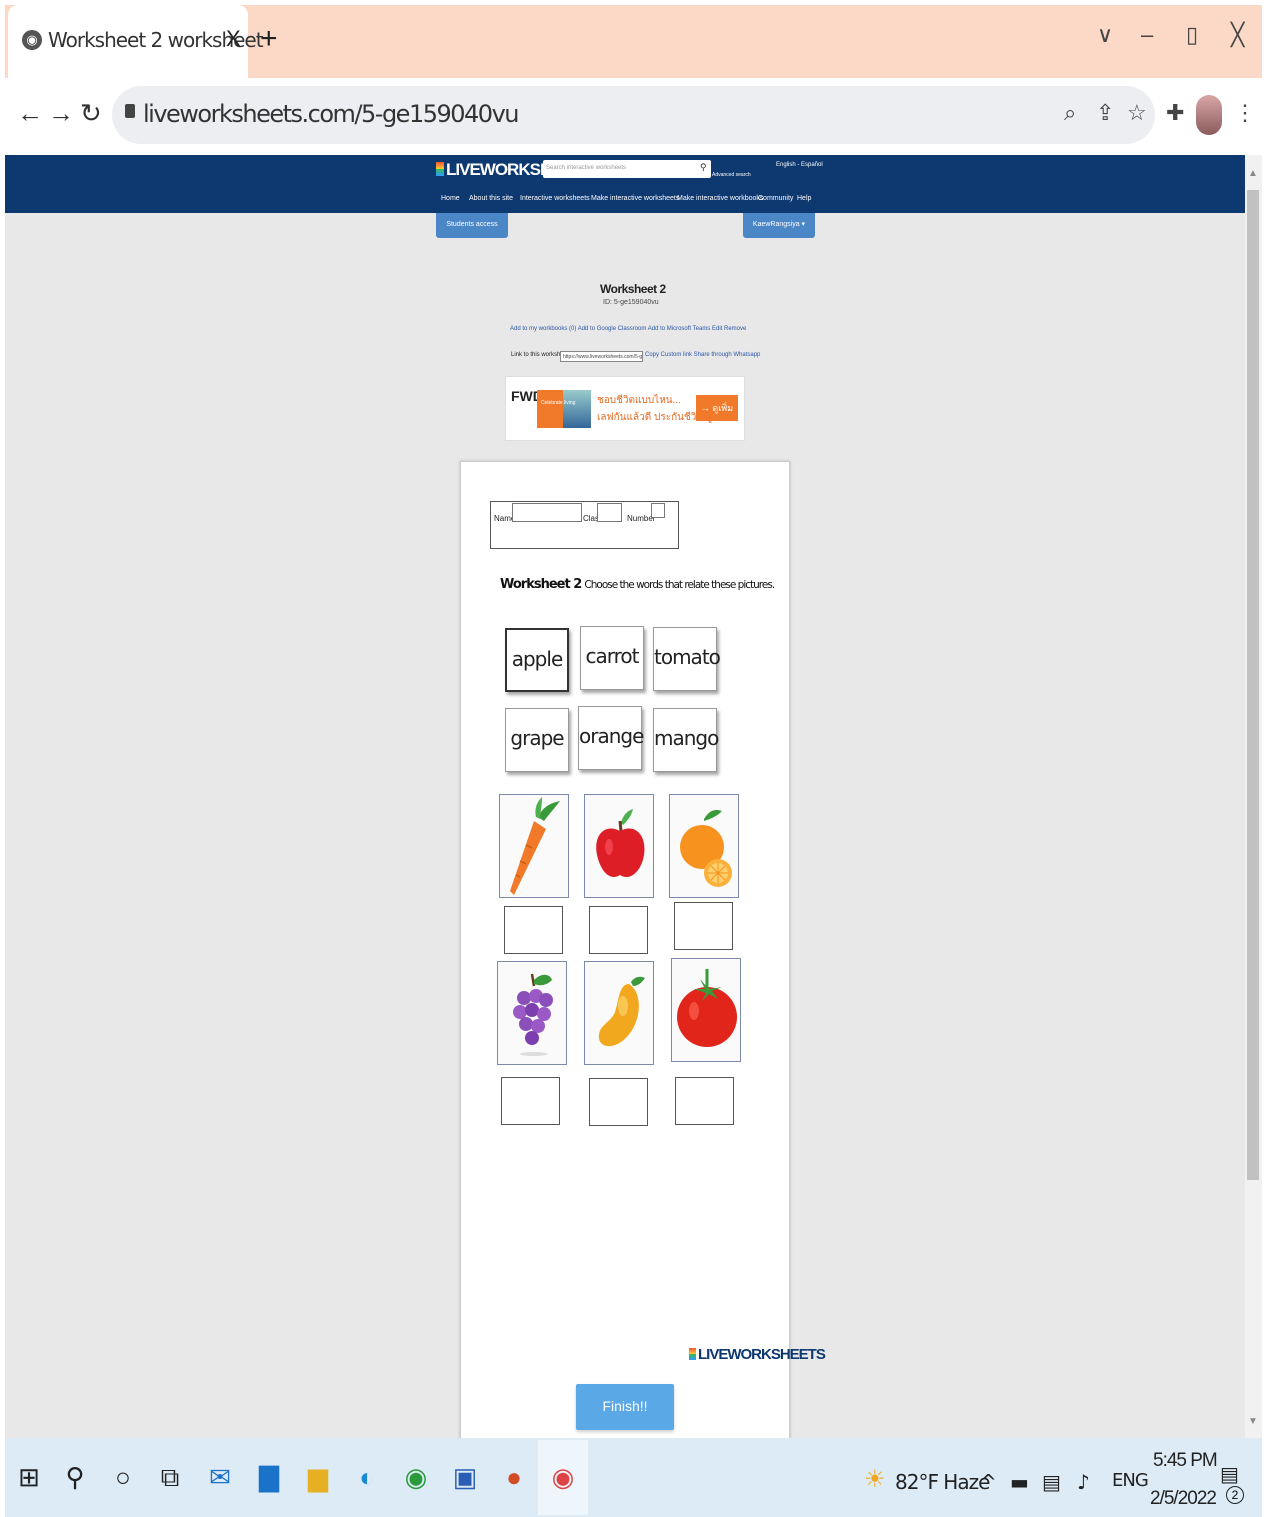 The image size is (1269, 1517). What do you see at coordinates (717, 417) in the screenshot?
I see `ad-button: → ดูเพิ่มเติม` at bounding box center [717, 417].